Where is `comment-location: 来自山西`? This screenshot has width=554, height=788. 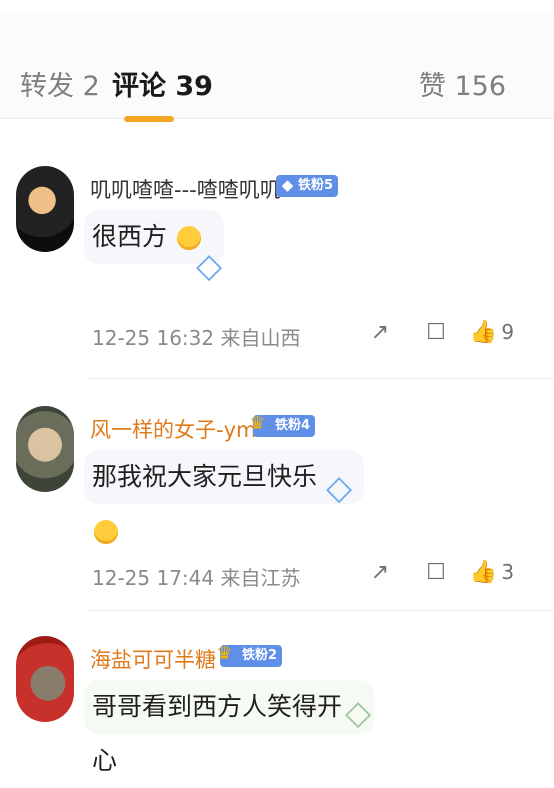
comment-location: 来自山西 is located at coordinates (260, 338).